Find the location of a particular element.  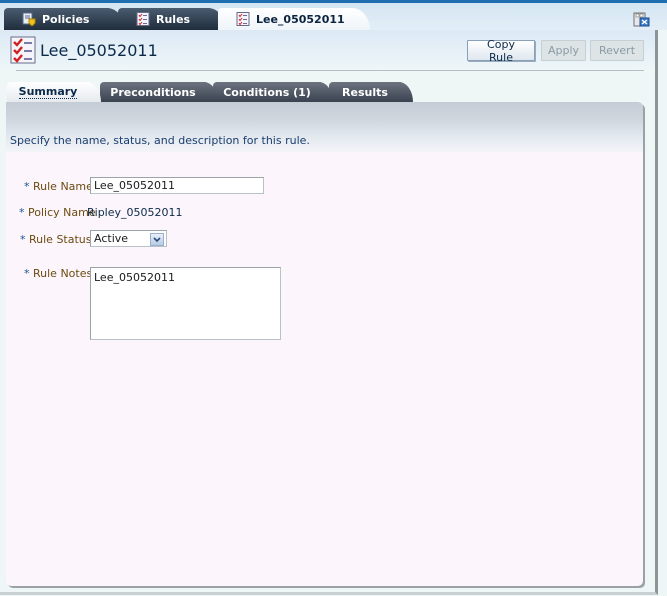

policies-icon is located at coordinates (29, 19).